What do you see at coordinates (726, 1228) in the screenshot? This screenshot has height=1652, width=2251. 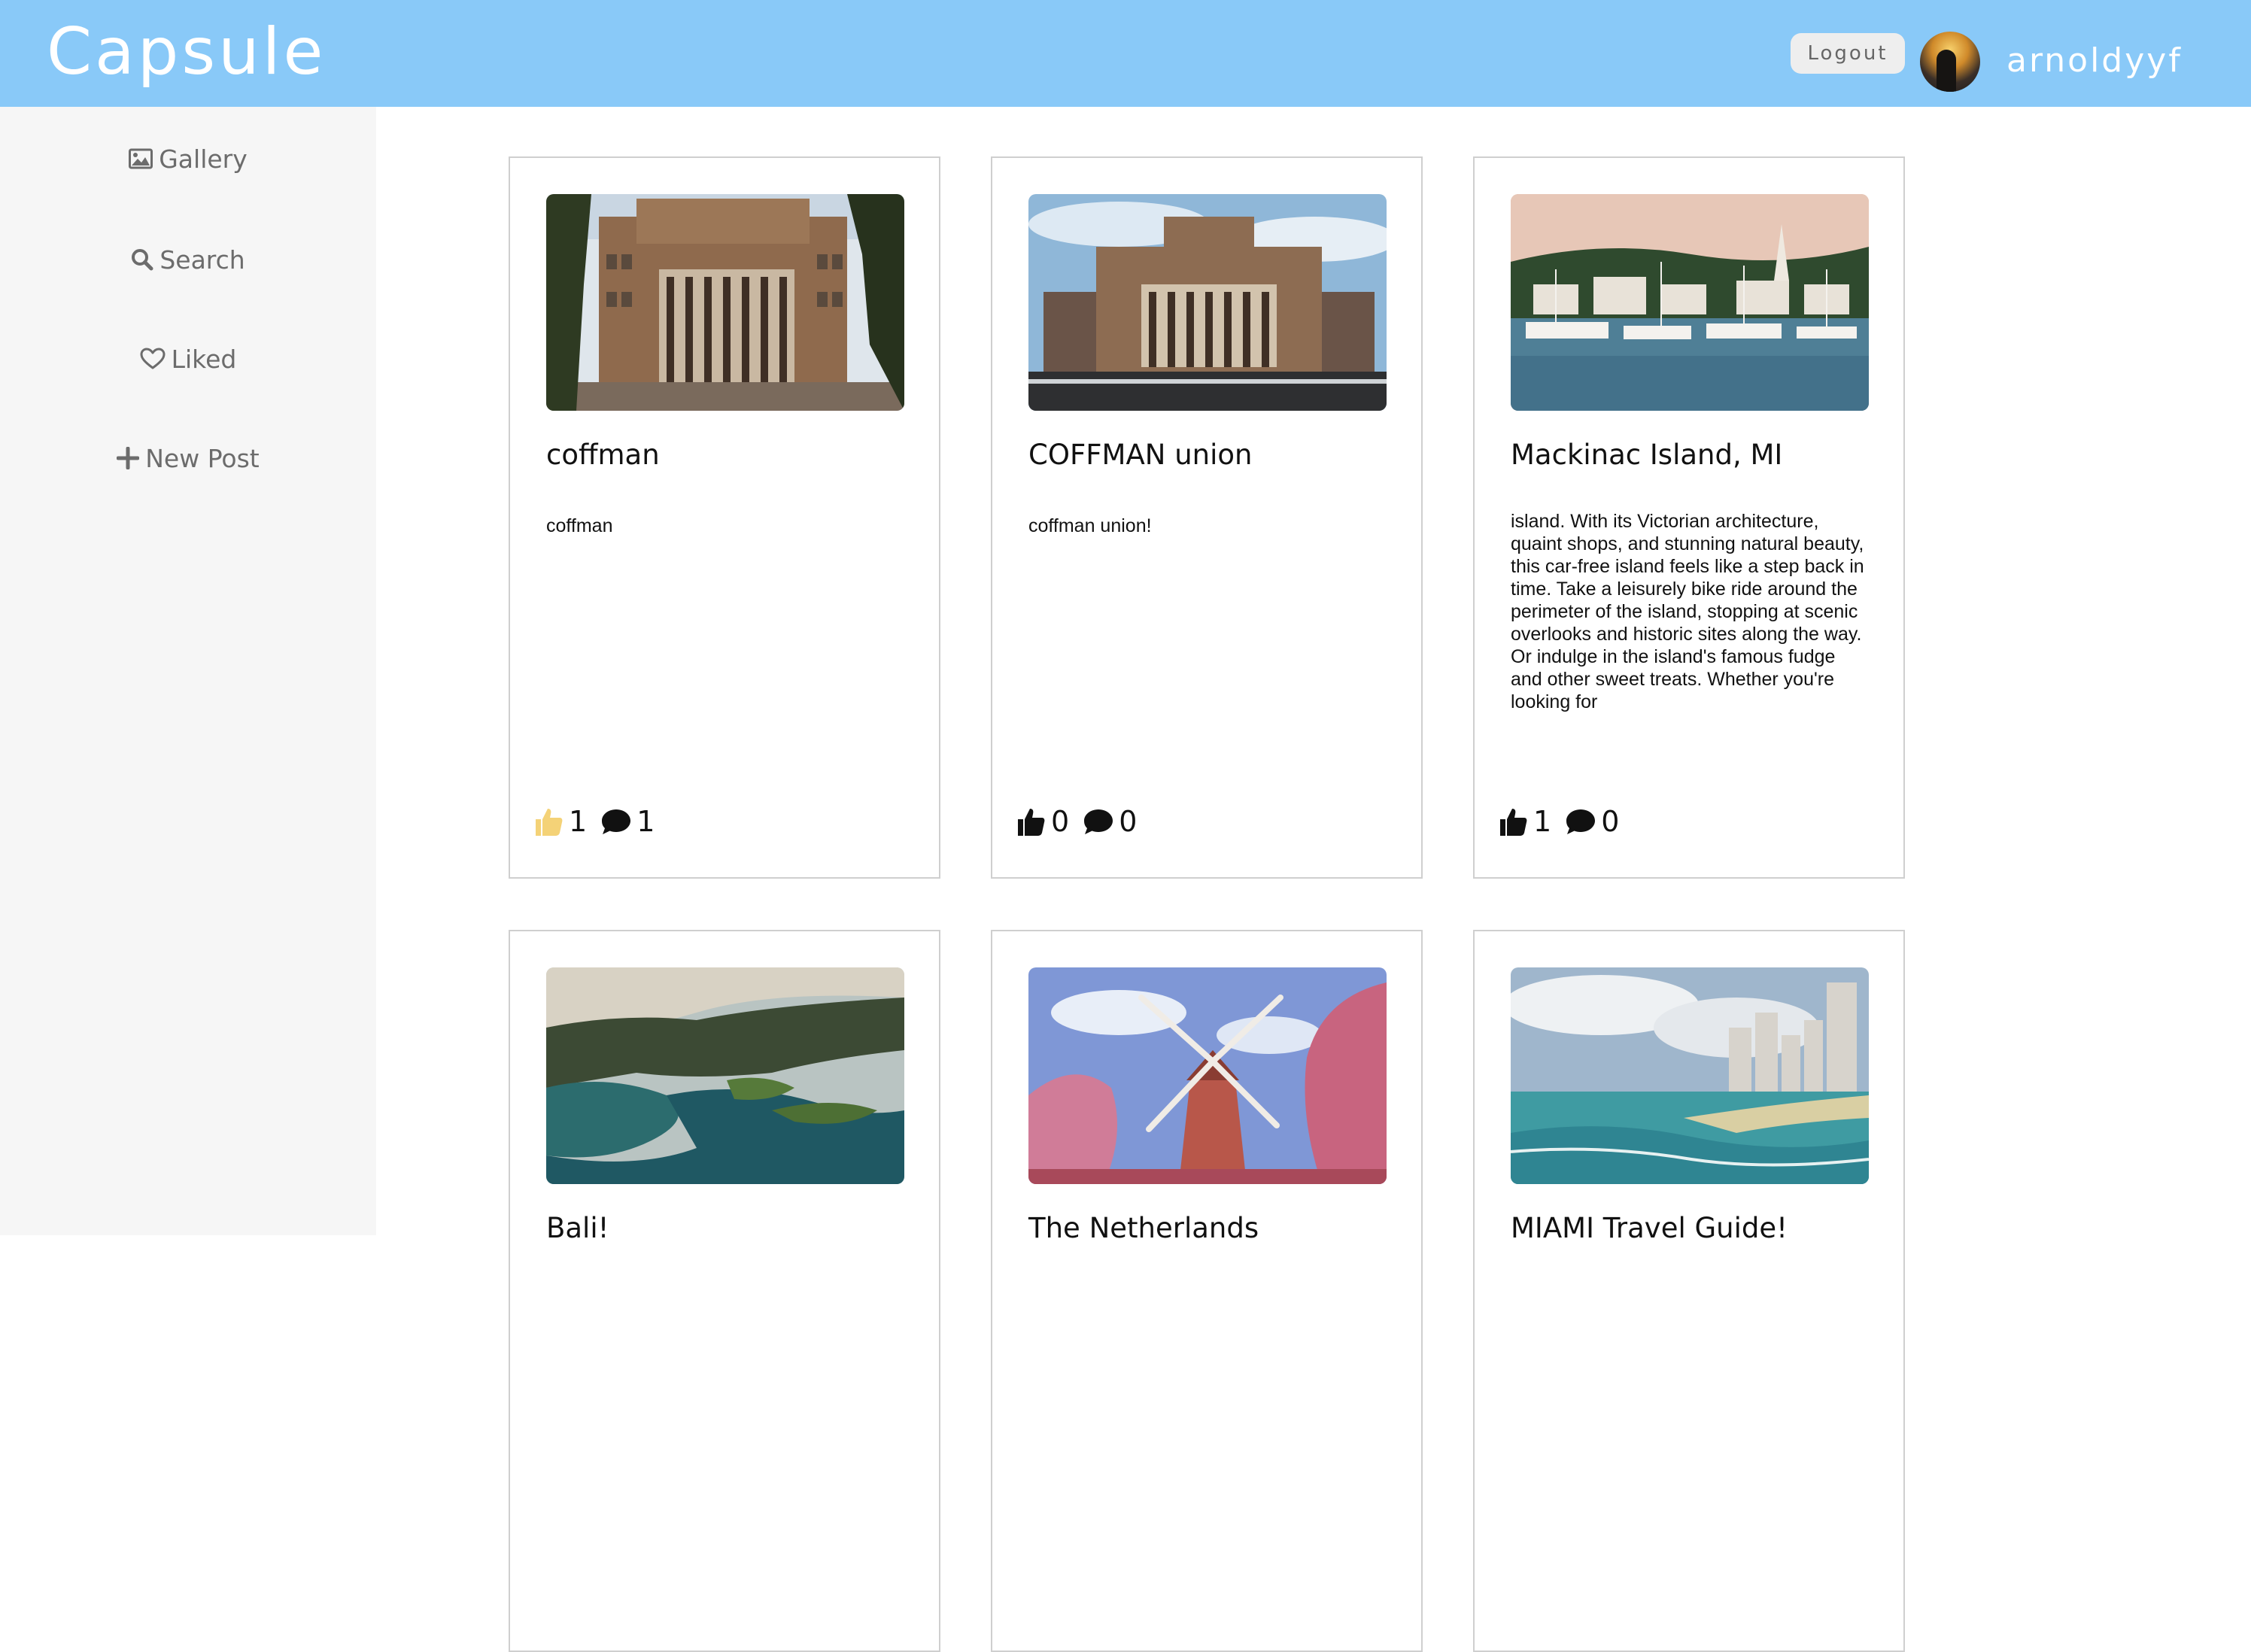 I see `post-title: Bali!` at bounding box center [726, 1228].